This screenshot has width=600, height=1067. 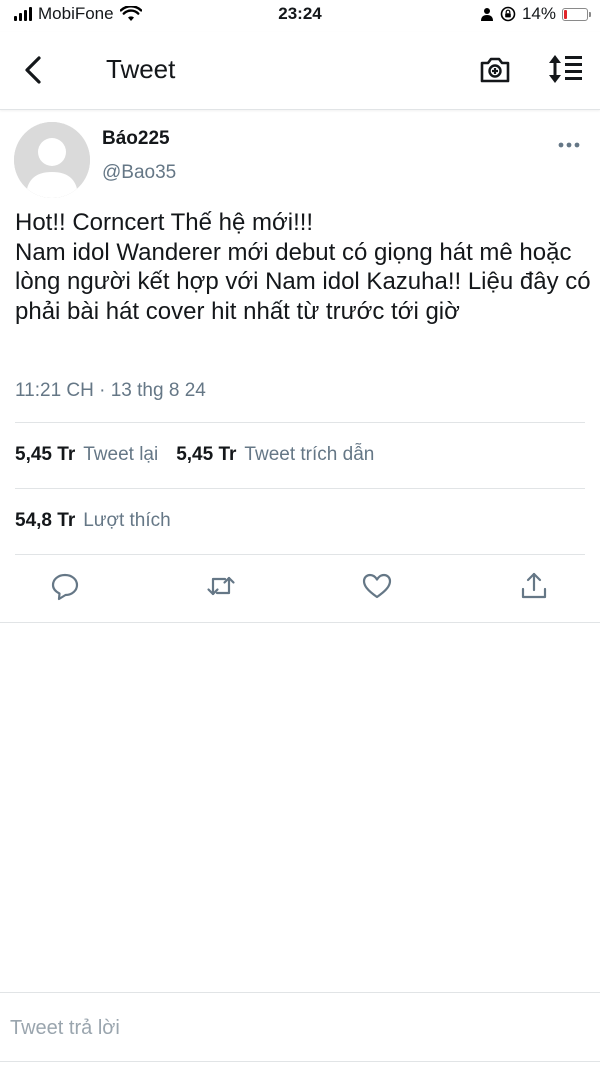 I want to click on heart-icon, so click(x=377, y=586).